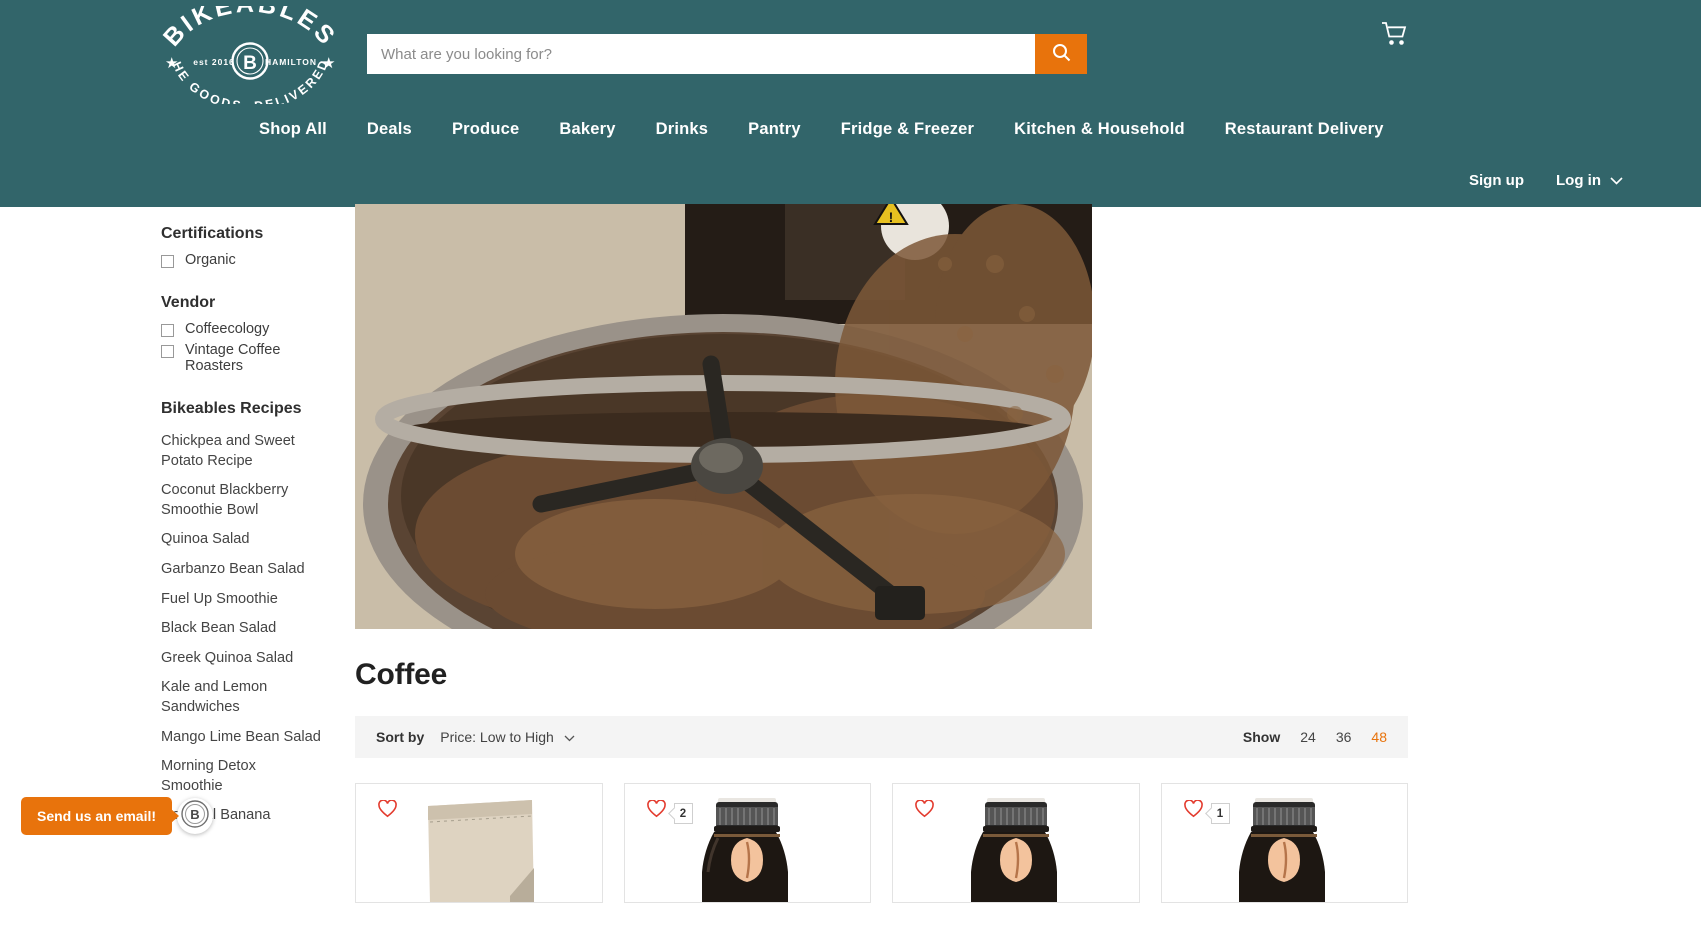  I want to click on show-option-36: 36, so click(1344, 737).